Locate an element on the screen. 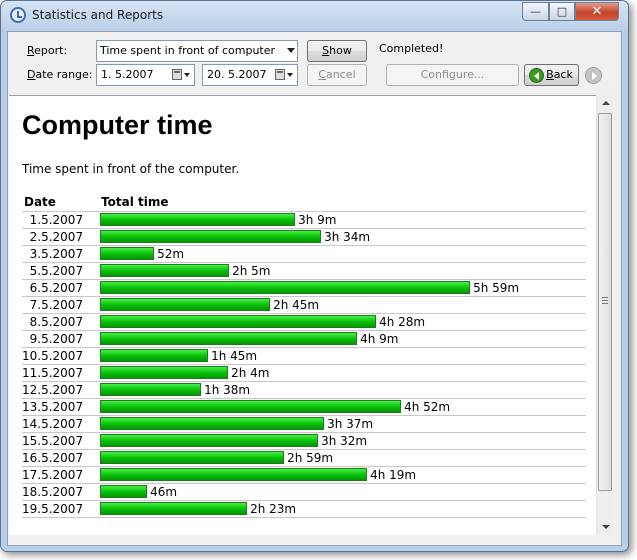 Image resolution: width=637 pixels, height=560 pixels. row-total-time: 3h 37m is located at coordinates (343, 423).